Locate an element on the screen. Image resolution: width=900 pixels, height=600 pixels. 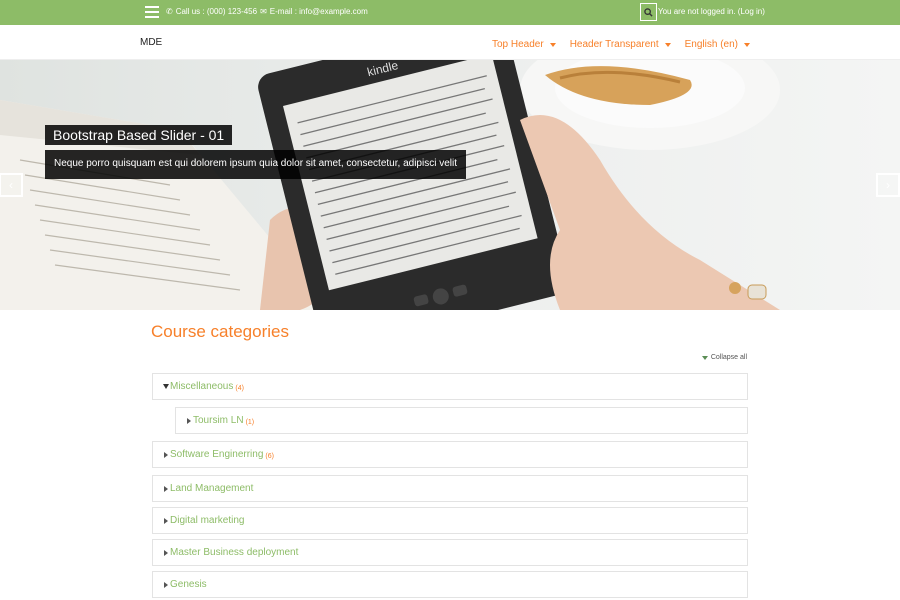
hamburger-menu-icon is located at coordinates (152, 12).